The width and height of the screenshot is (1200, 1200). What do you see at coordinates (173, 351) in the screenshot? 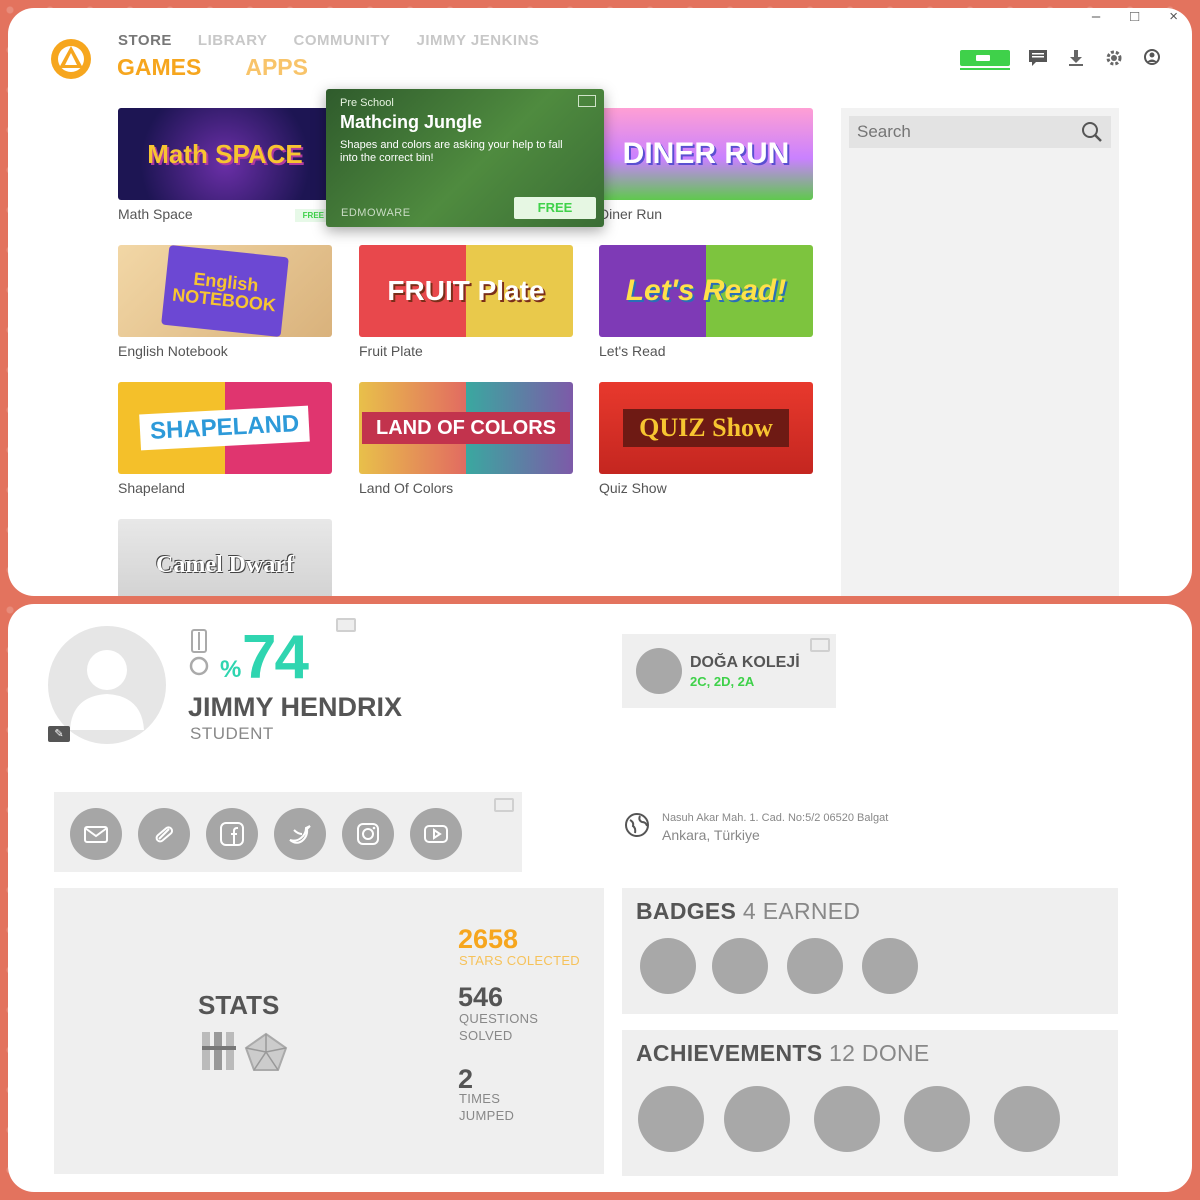
I see `game-title: English Notebook` at bounding box center [173, 351].